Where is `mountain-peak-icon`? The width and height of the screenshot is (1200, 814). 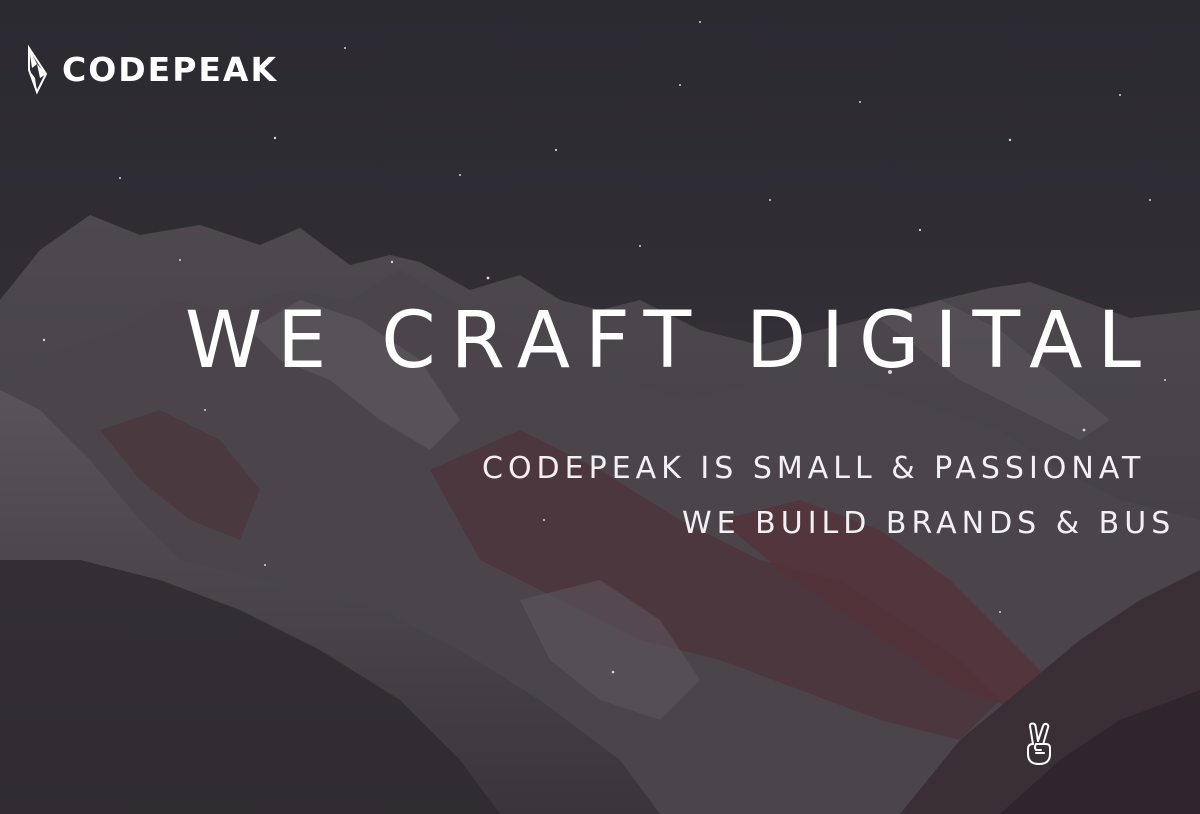
mountain-peak-icon is located at coordinates (38, 69).